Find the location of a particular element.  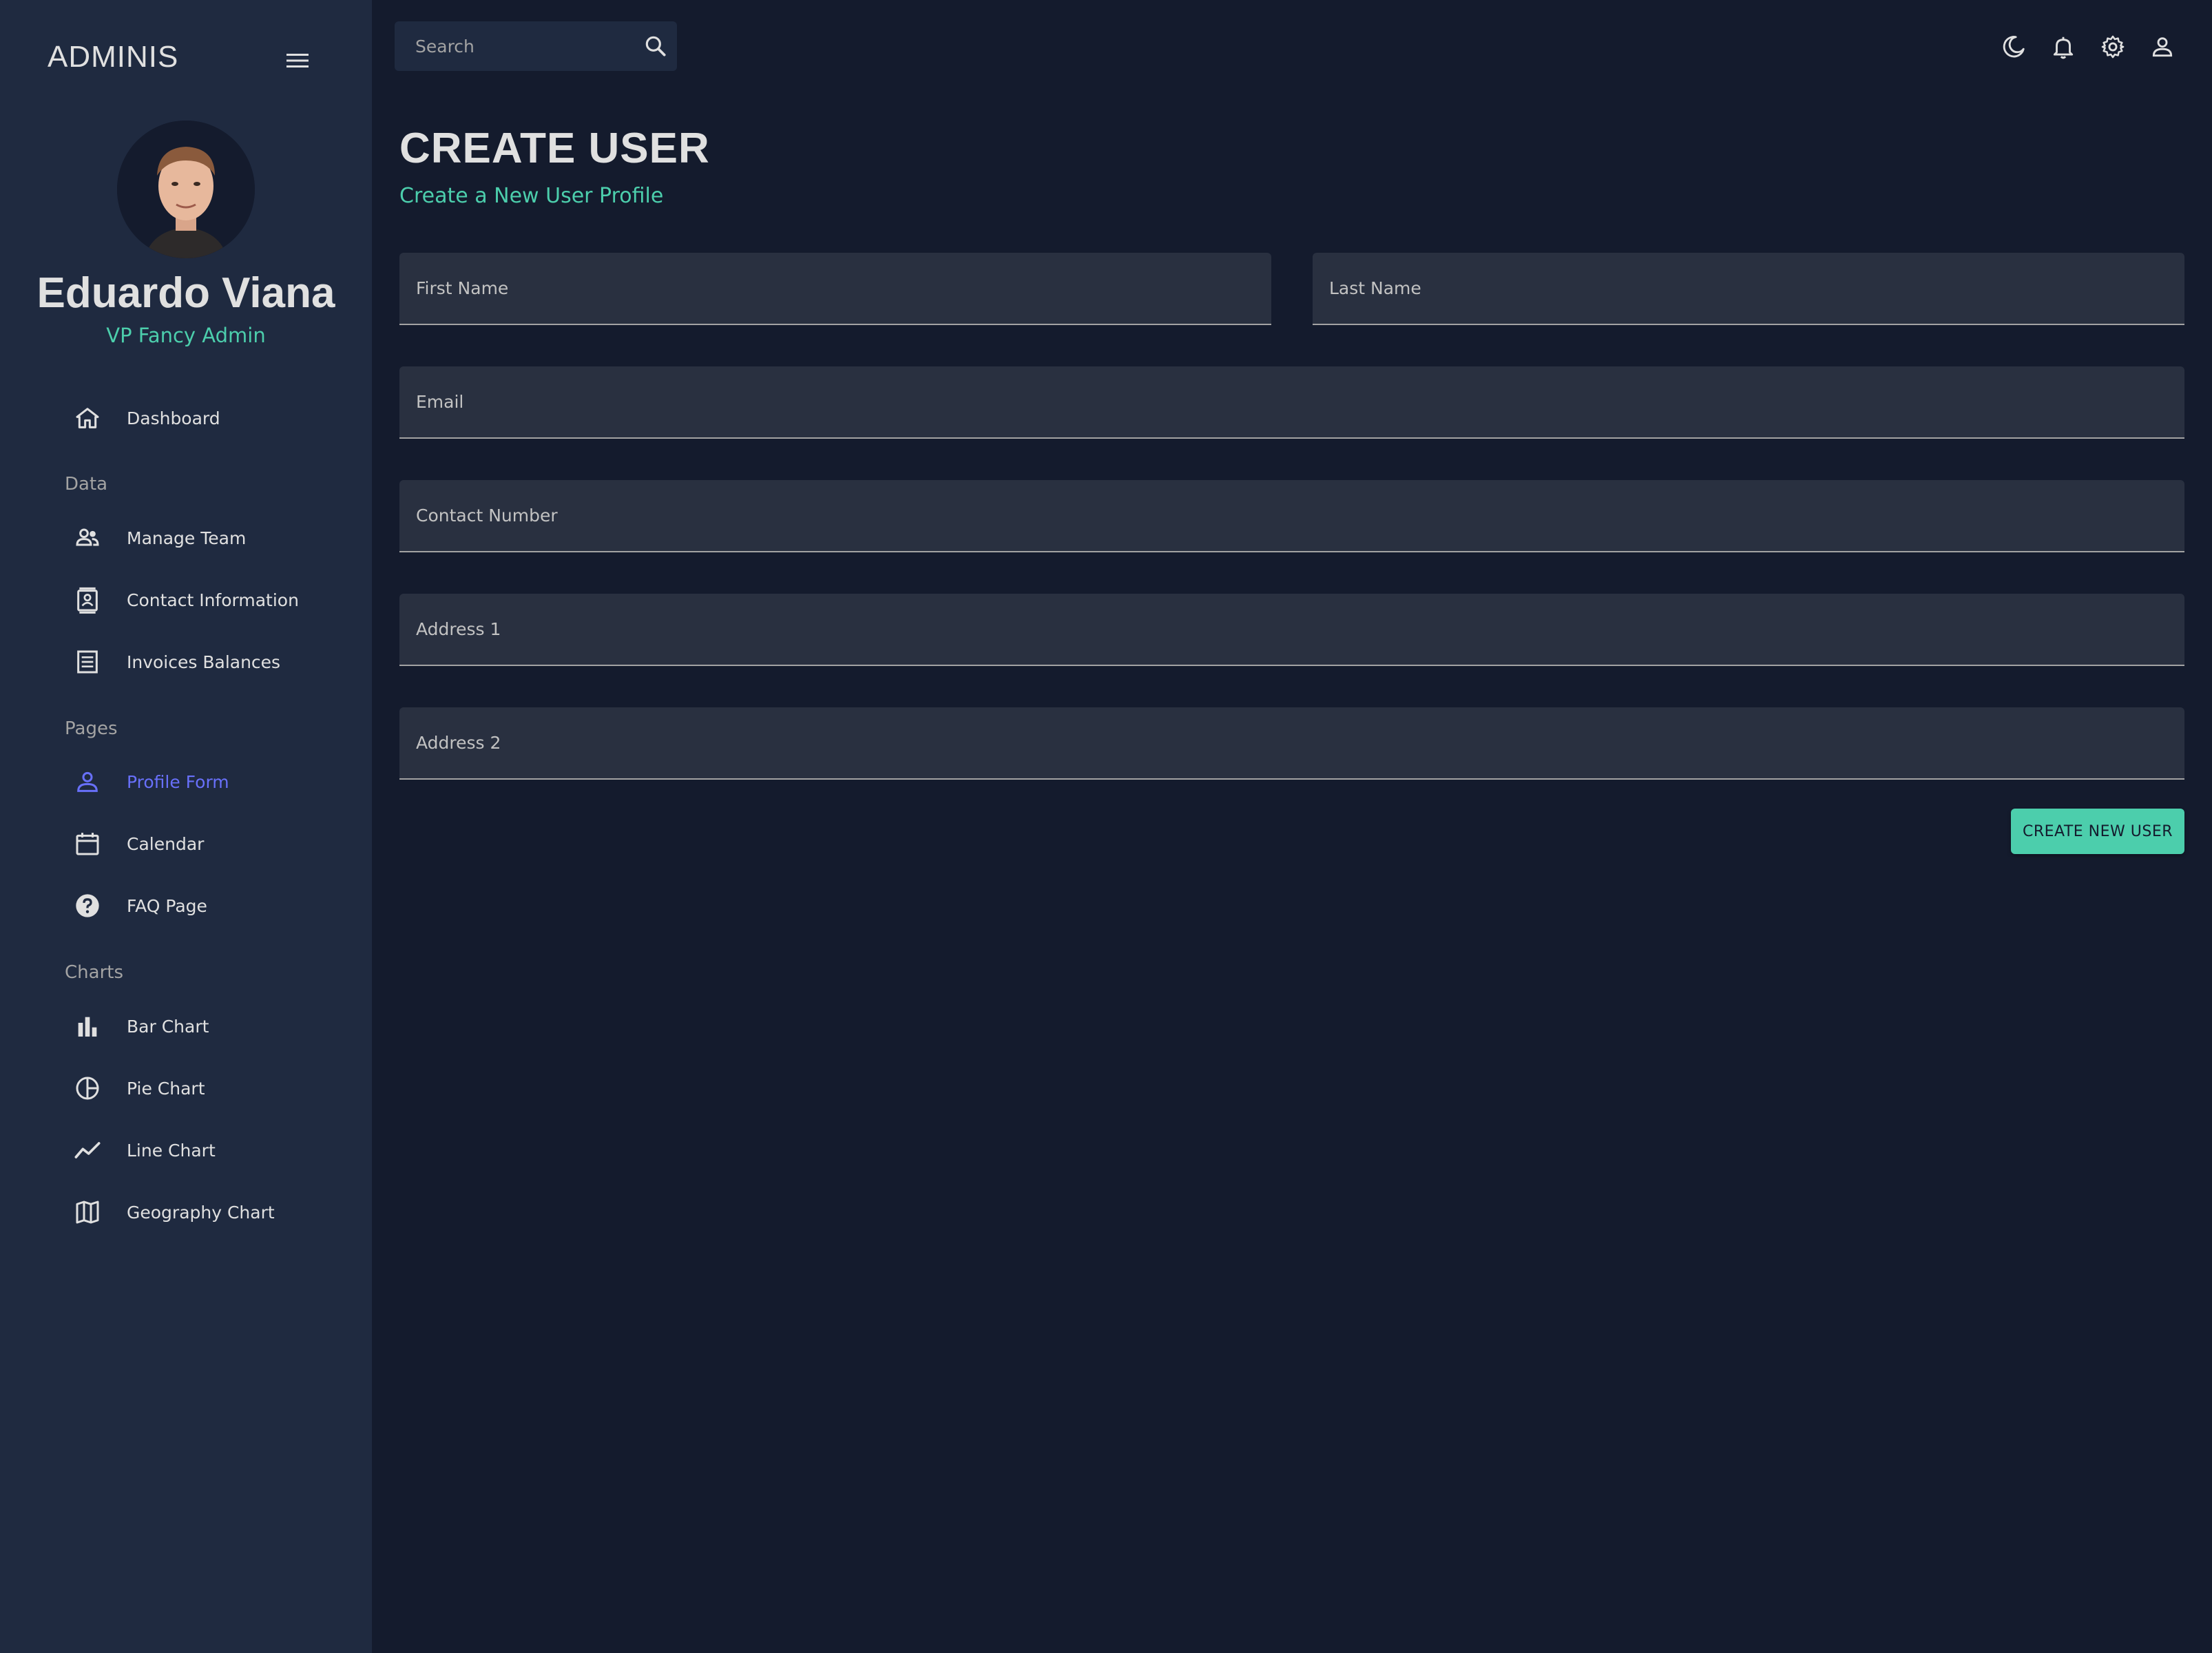

sidebar-item-manage-team: Manage Team is located at coordinates (157, 538).